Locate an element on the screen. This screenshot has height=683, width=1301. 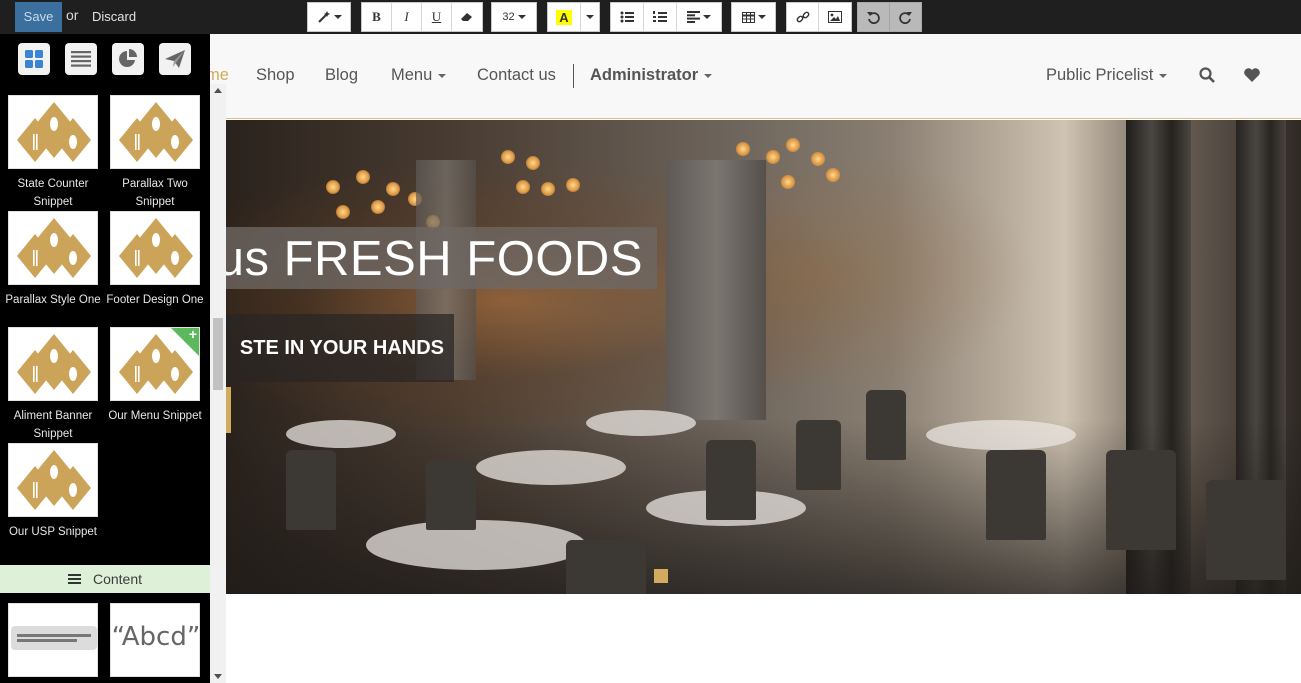
table-group is located at coordinates (753, 17).